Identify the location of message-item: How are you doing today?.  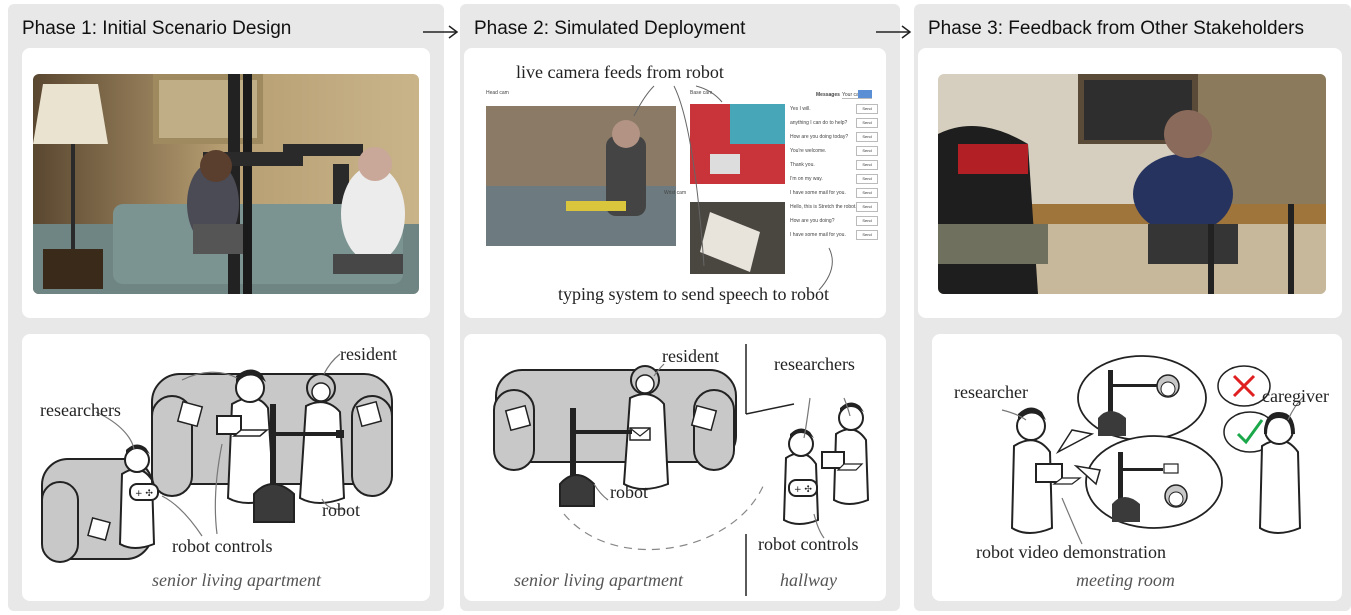
(819, 137).